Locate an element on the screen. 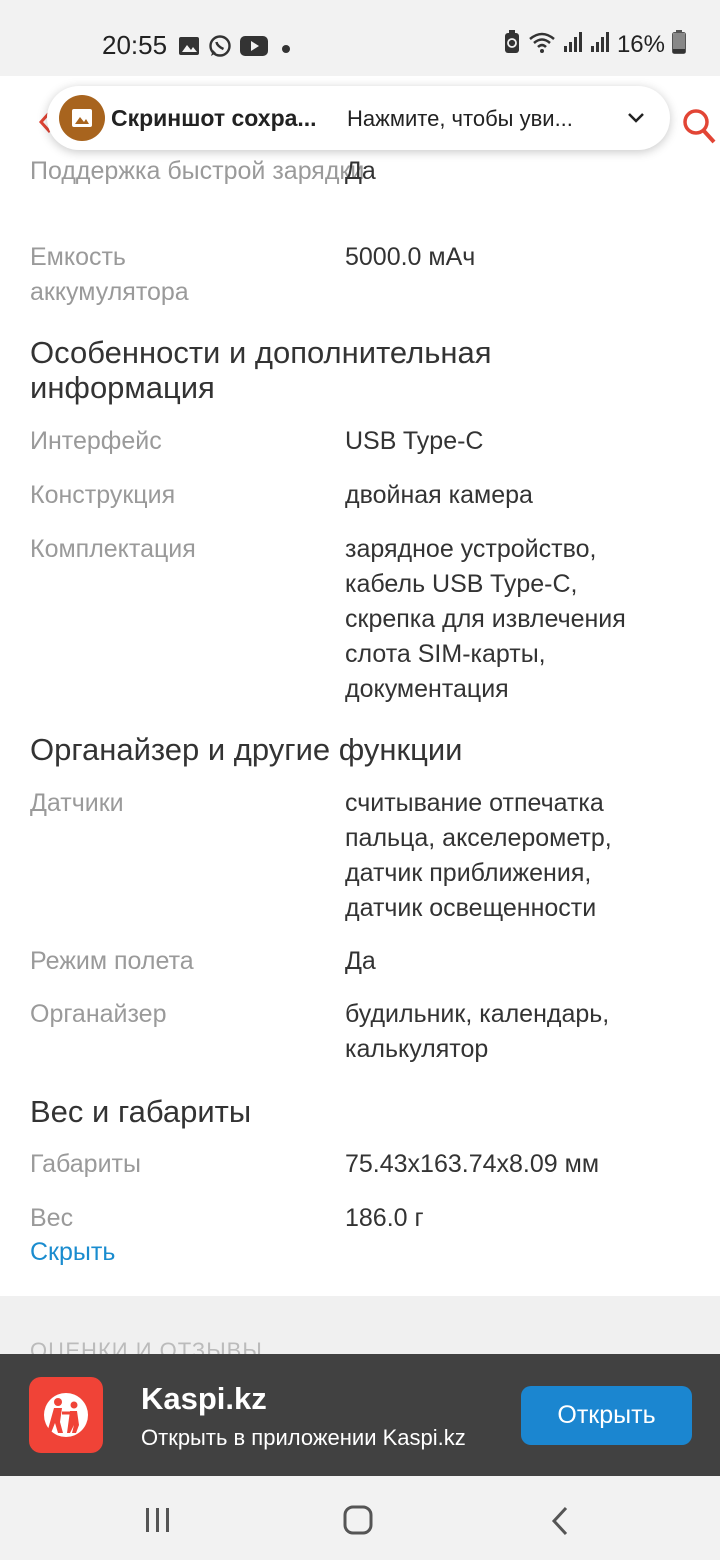 This screenshot has width=720, height=1560. battery-saver-icon is located at coordinates (512, 44).